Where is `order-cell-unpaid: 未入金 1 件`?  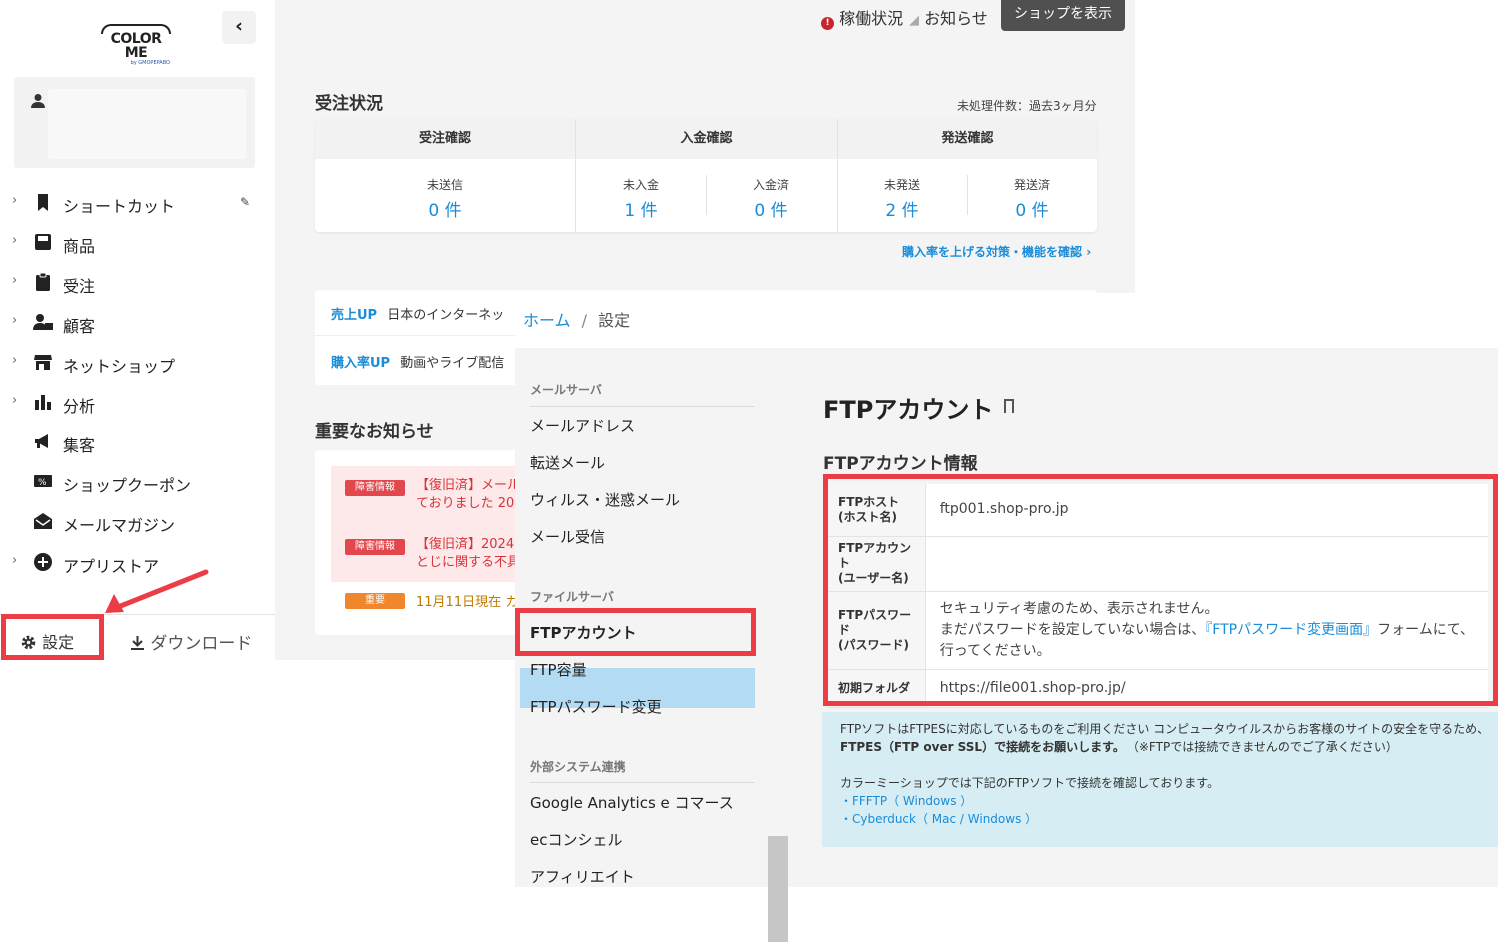 order-cell-unpaid: 未入金 1 件 is located at coordinates (641, 198).